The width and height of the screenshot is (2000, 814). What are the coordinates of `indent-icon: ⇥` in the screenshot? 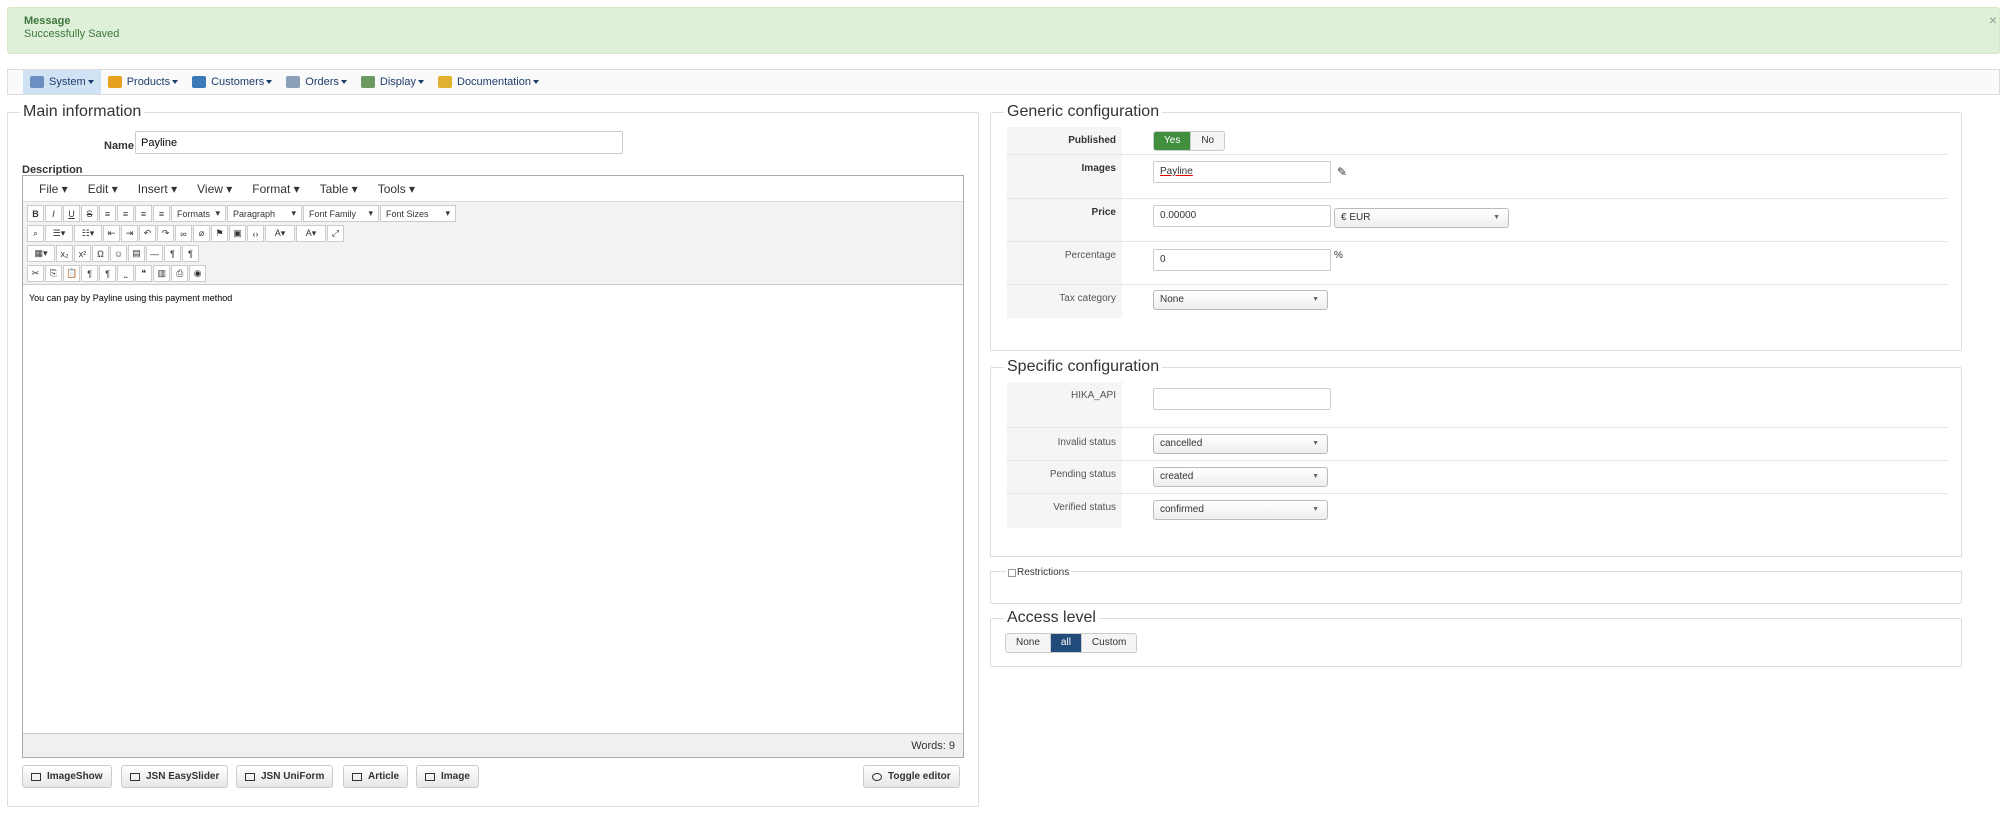 It's located at (129, 233).